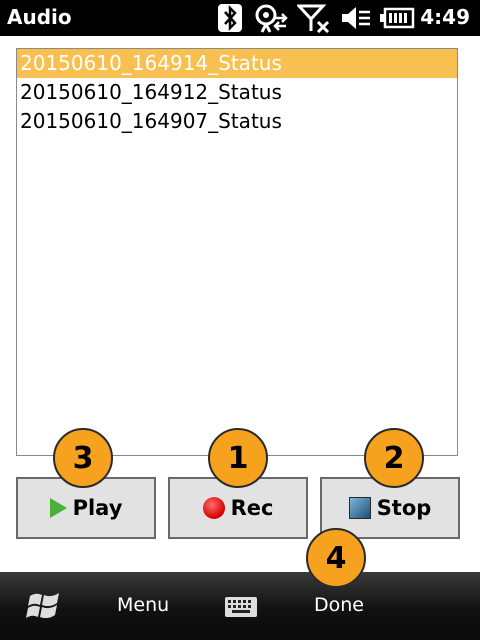 The width and height of the screenshot is (480, 640). I want to click on stop-icon, so click(359, 508).